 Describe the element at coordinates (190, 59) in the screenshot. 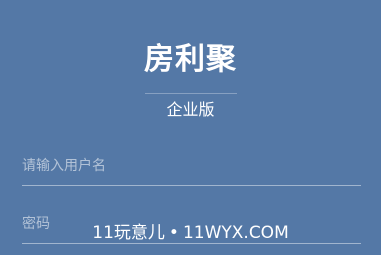

I see `brand-logo: 房利聚` at that location.